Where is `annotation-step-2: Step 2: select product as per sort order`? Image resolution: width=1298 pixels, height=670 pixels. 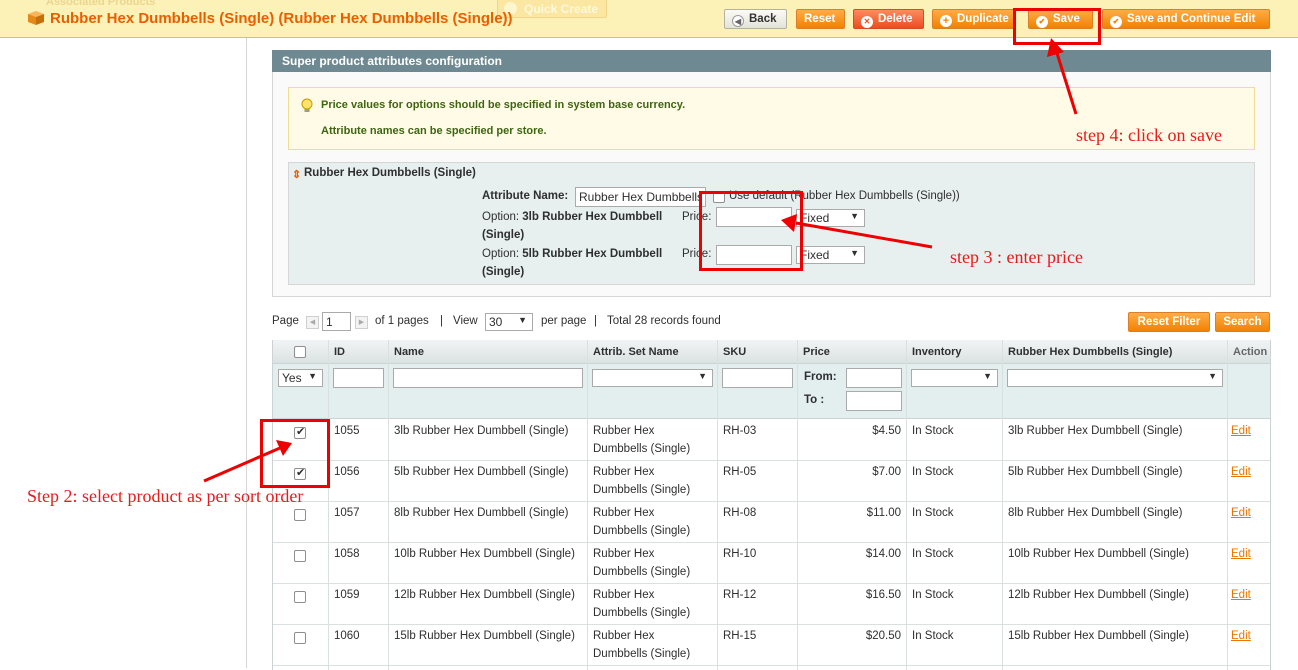
annotation-step-2: Step 2: select product as per sort order is located at coordinates (165, 496).